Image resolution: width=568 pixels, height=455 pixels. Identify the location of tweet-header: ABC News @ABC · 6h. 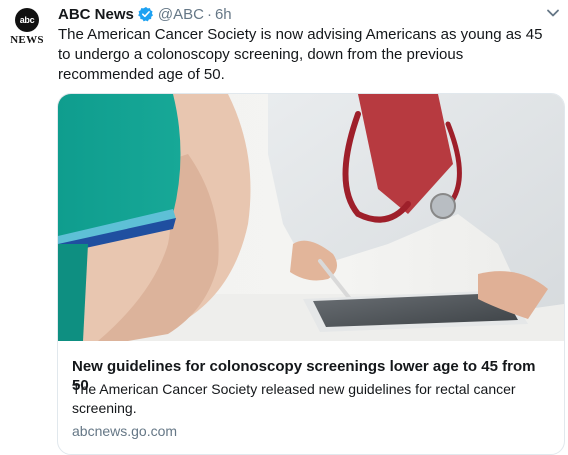
(145, 14).